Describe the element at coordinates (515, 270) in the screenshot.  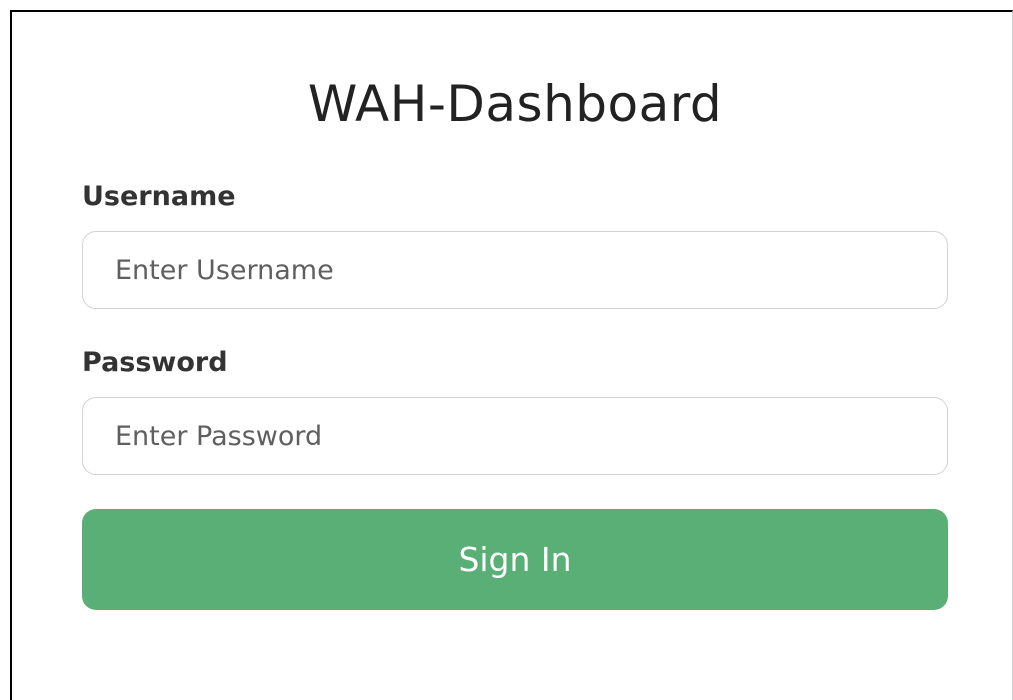
I see `username-input` at that location.